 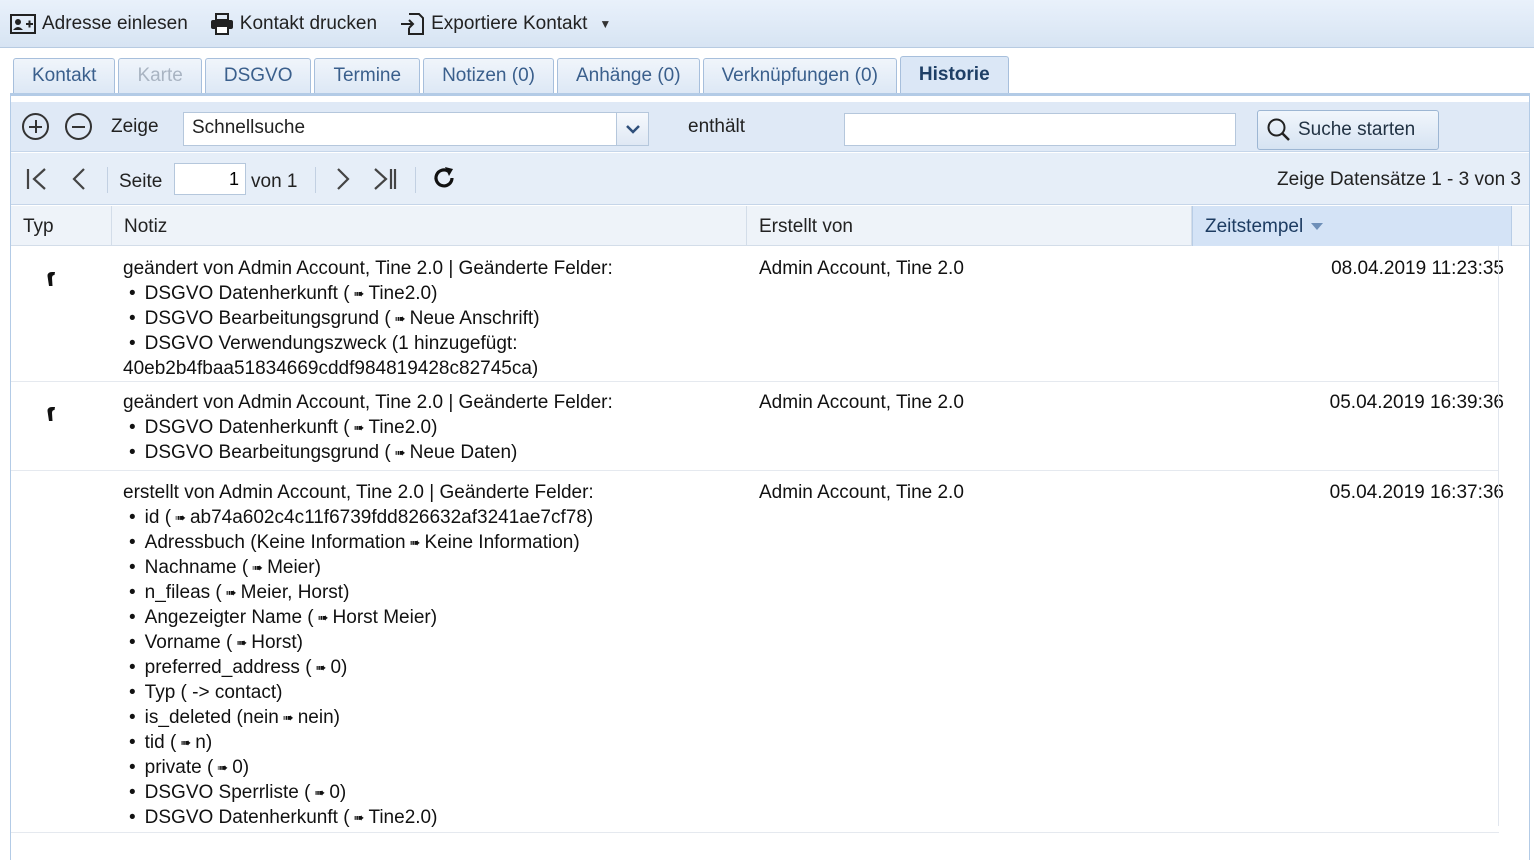 What do you see at coordinates (969, 226) in the screenshot?
I see `column-header-erstellt-von: Erstellt von` at bounding box center [969, 226].